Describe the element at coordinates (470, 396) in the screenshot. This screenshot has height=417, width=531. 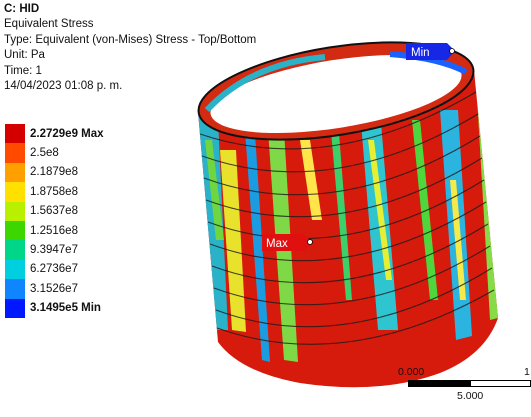
I see `scale-tick-mid: 5.000` at that location.